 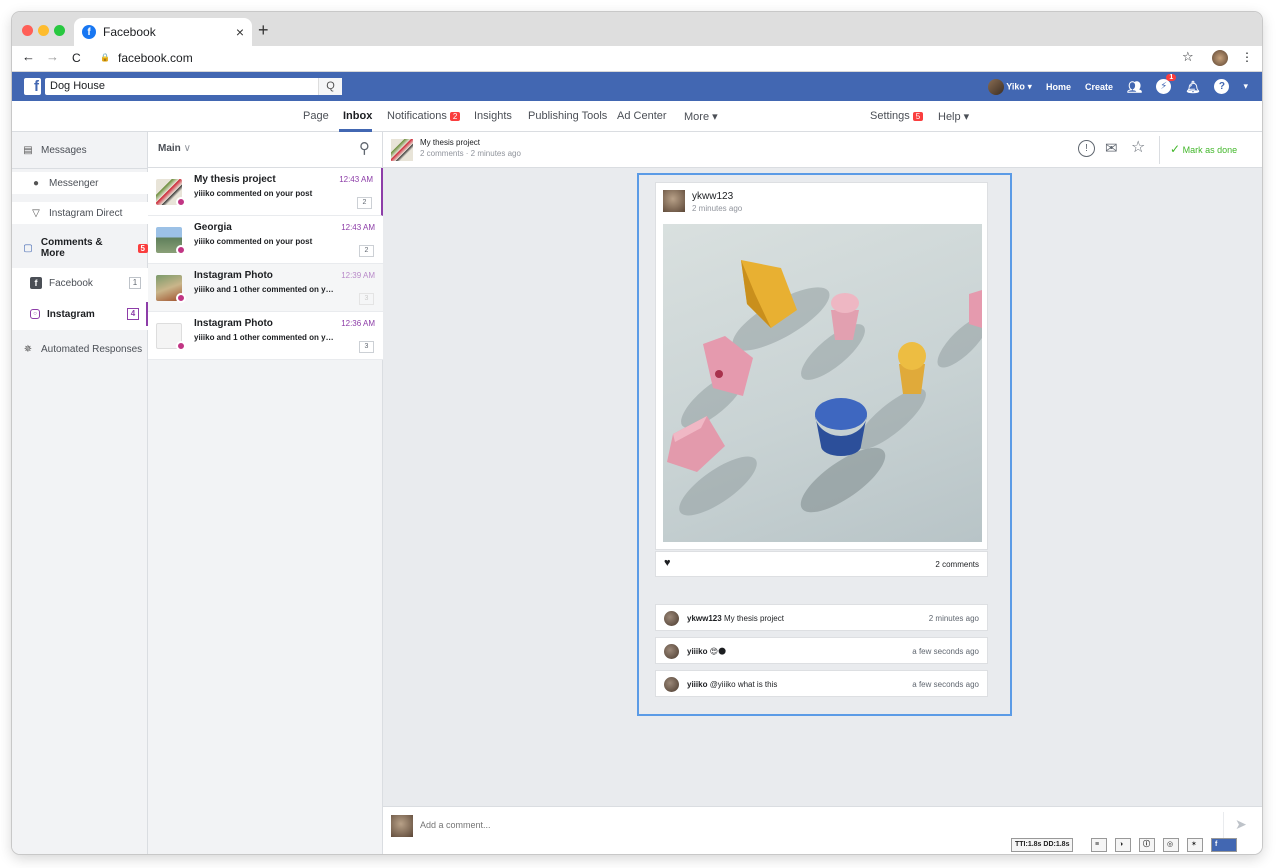 I want to click on sidebar-item-label: Instagram Direct, so click(x=86, y=213).